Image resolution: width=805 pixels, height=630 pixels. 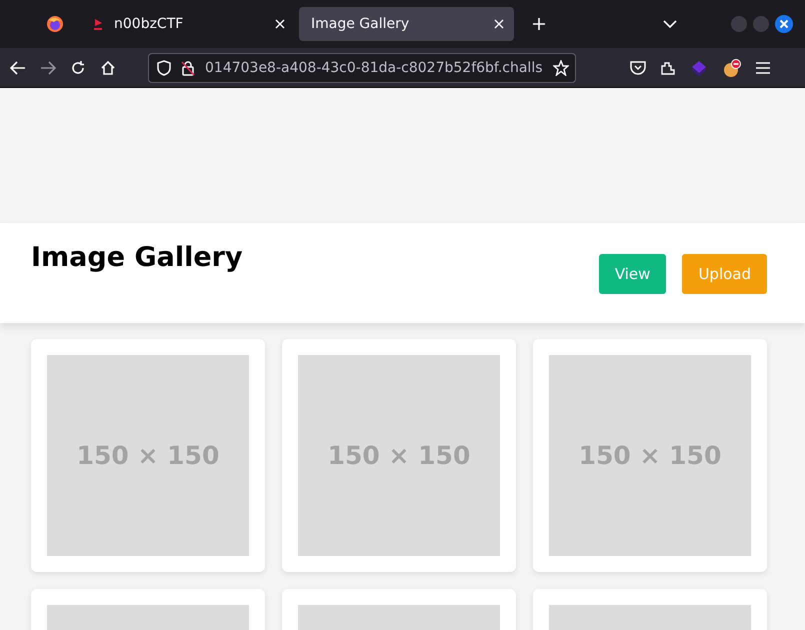 What do you see at coordinates (732, 68) in the screenshot?
I see `extension-badge-icon` at bounding box center [732, 68].